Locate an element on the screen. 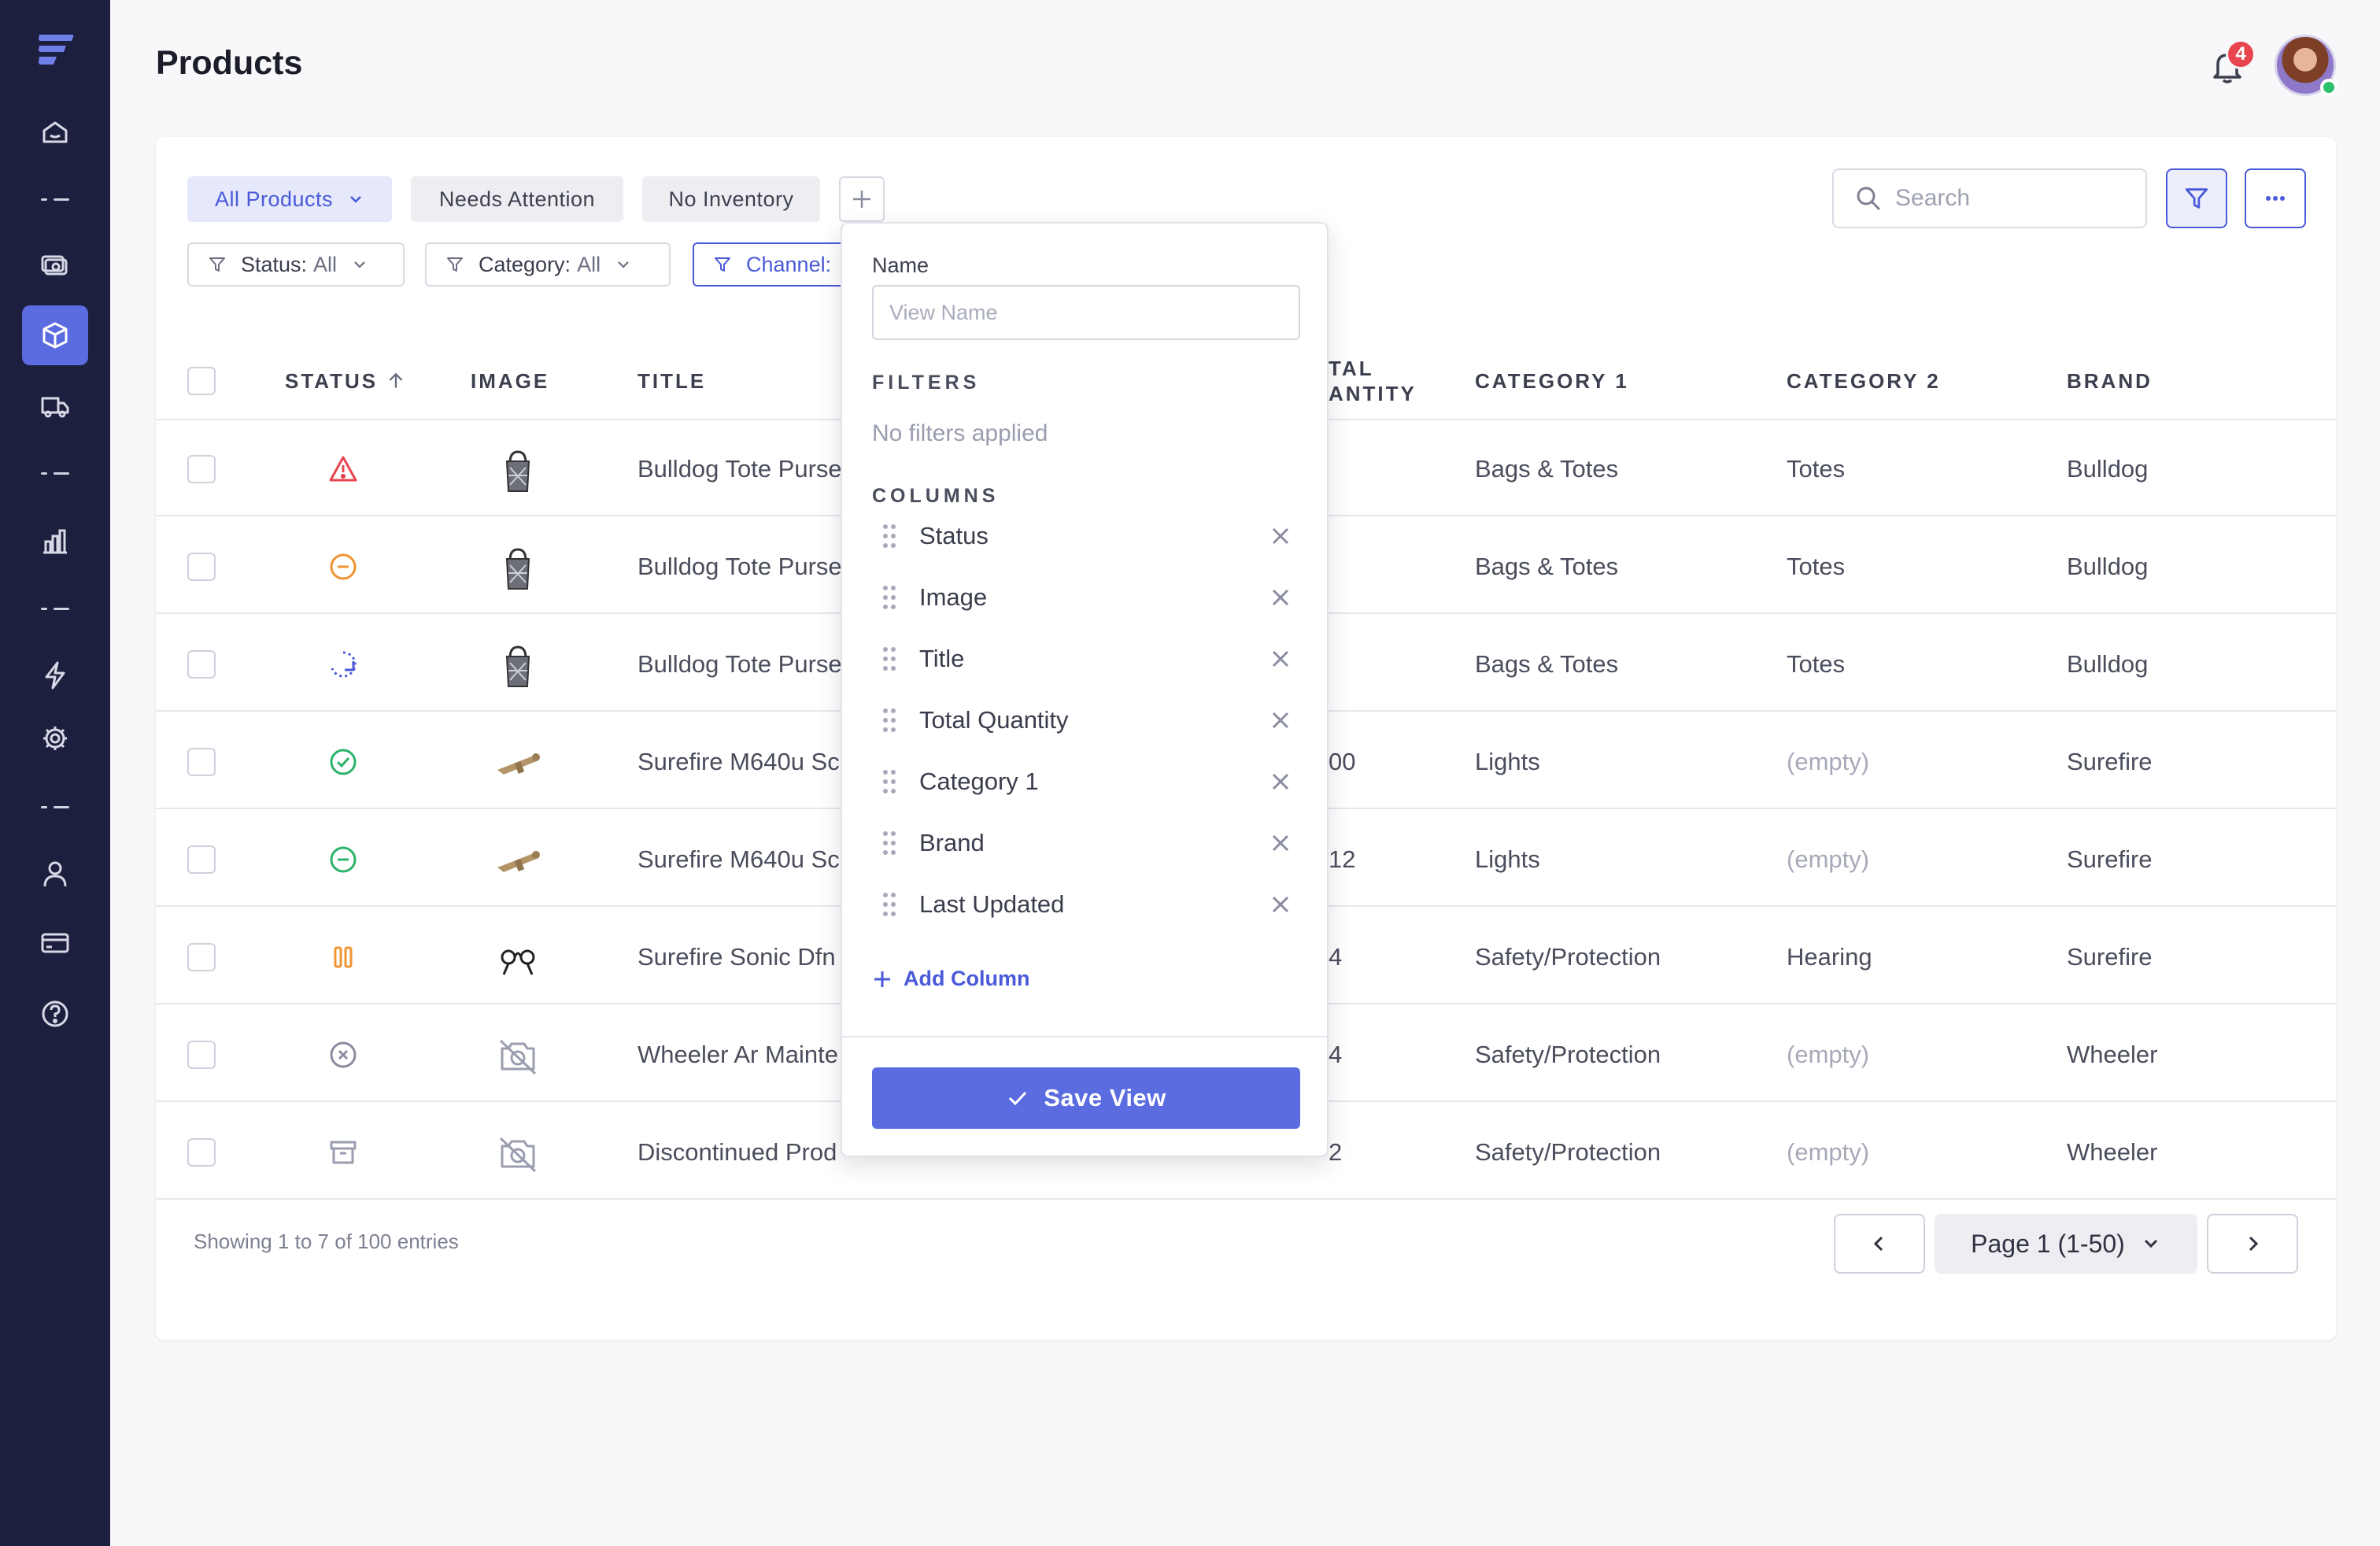 The image size is (2380, 1546). save-view-button: Save View is located at coordinates (1086, 1098).